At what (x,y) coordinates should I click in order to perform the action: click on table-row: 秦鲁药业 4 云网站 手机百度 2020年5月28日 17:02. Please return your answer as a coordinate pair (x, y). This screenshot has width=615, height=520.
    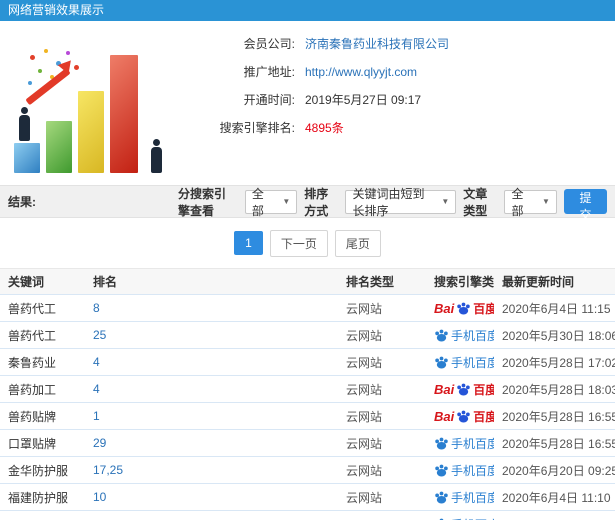
    Looking at the image, I should click on (307, 361).